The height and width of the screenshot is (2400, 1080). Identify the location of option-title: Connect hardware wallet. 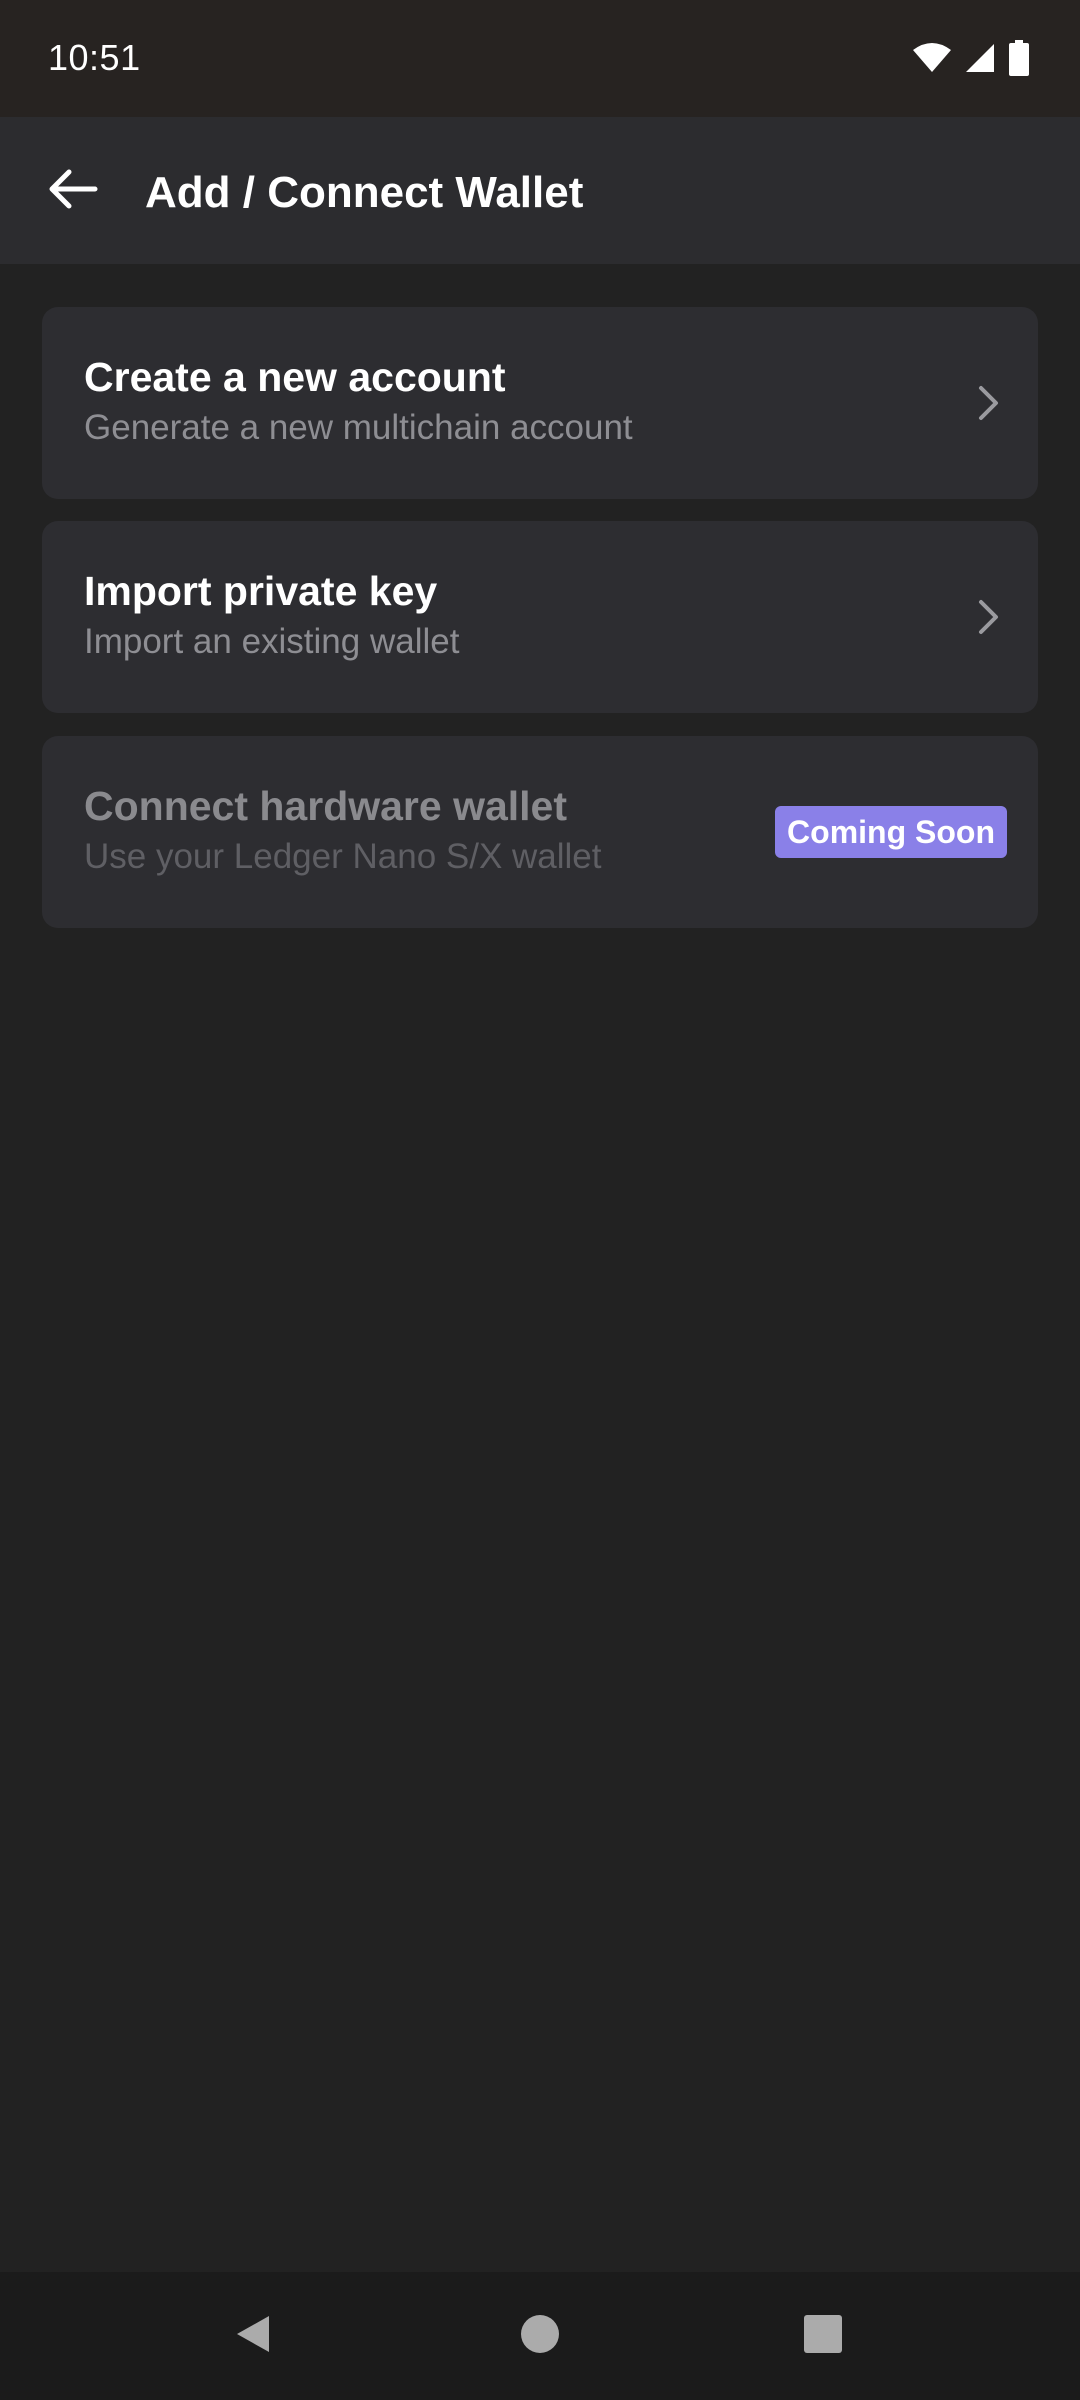
(326, 806).